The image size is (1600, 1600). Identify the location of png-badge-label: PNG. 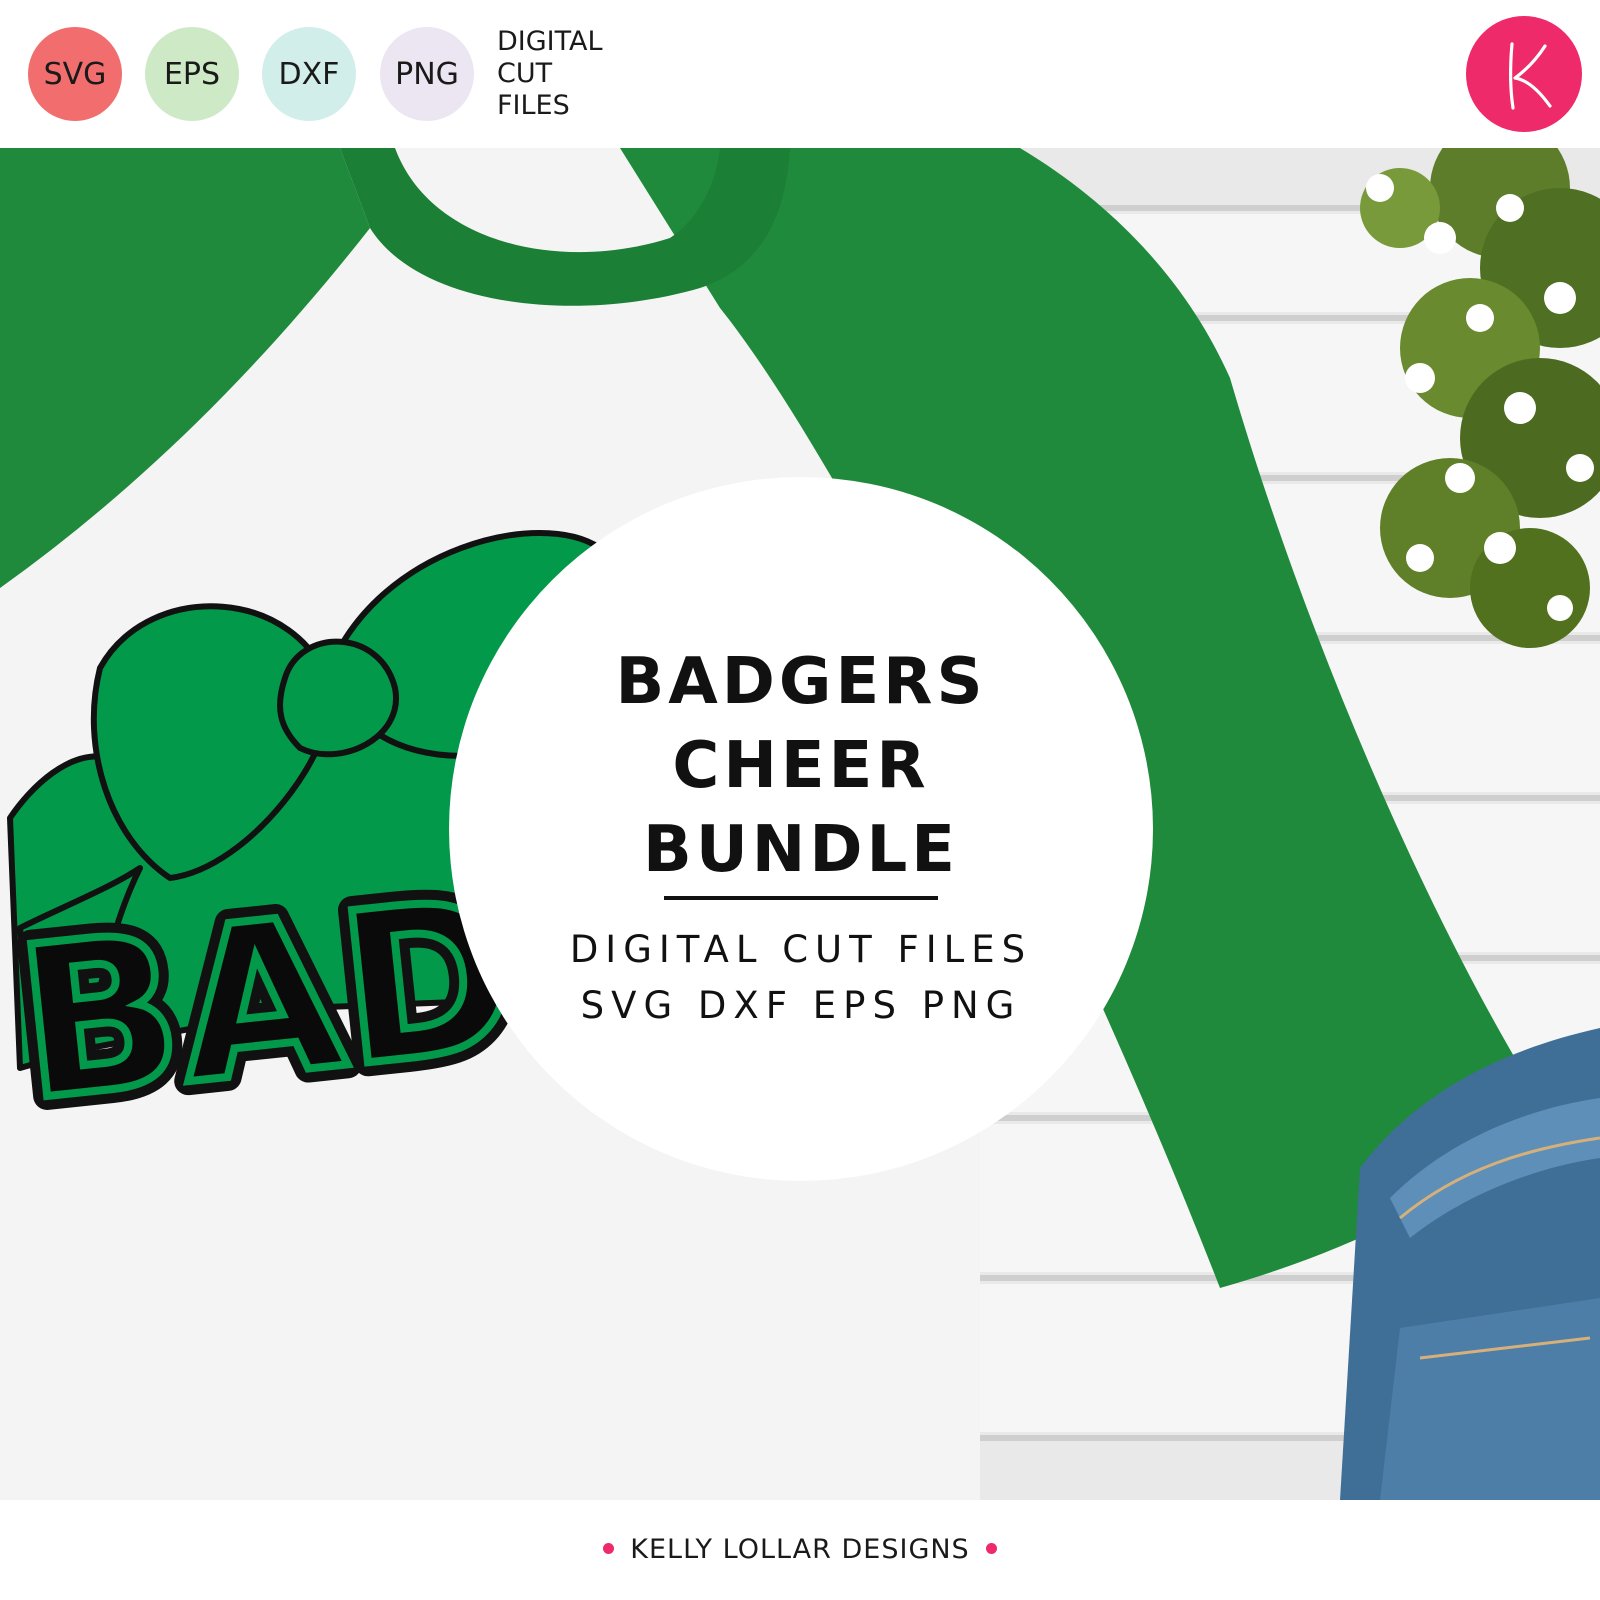
(427, 74).